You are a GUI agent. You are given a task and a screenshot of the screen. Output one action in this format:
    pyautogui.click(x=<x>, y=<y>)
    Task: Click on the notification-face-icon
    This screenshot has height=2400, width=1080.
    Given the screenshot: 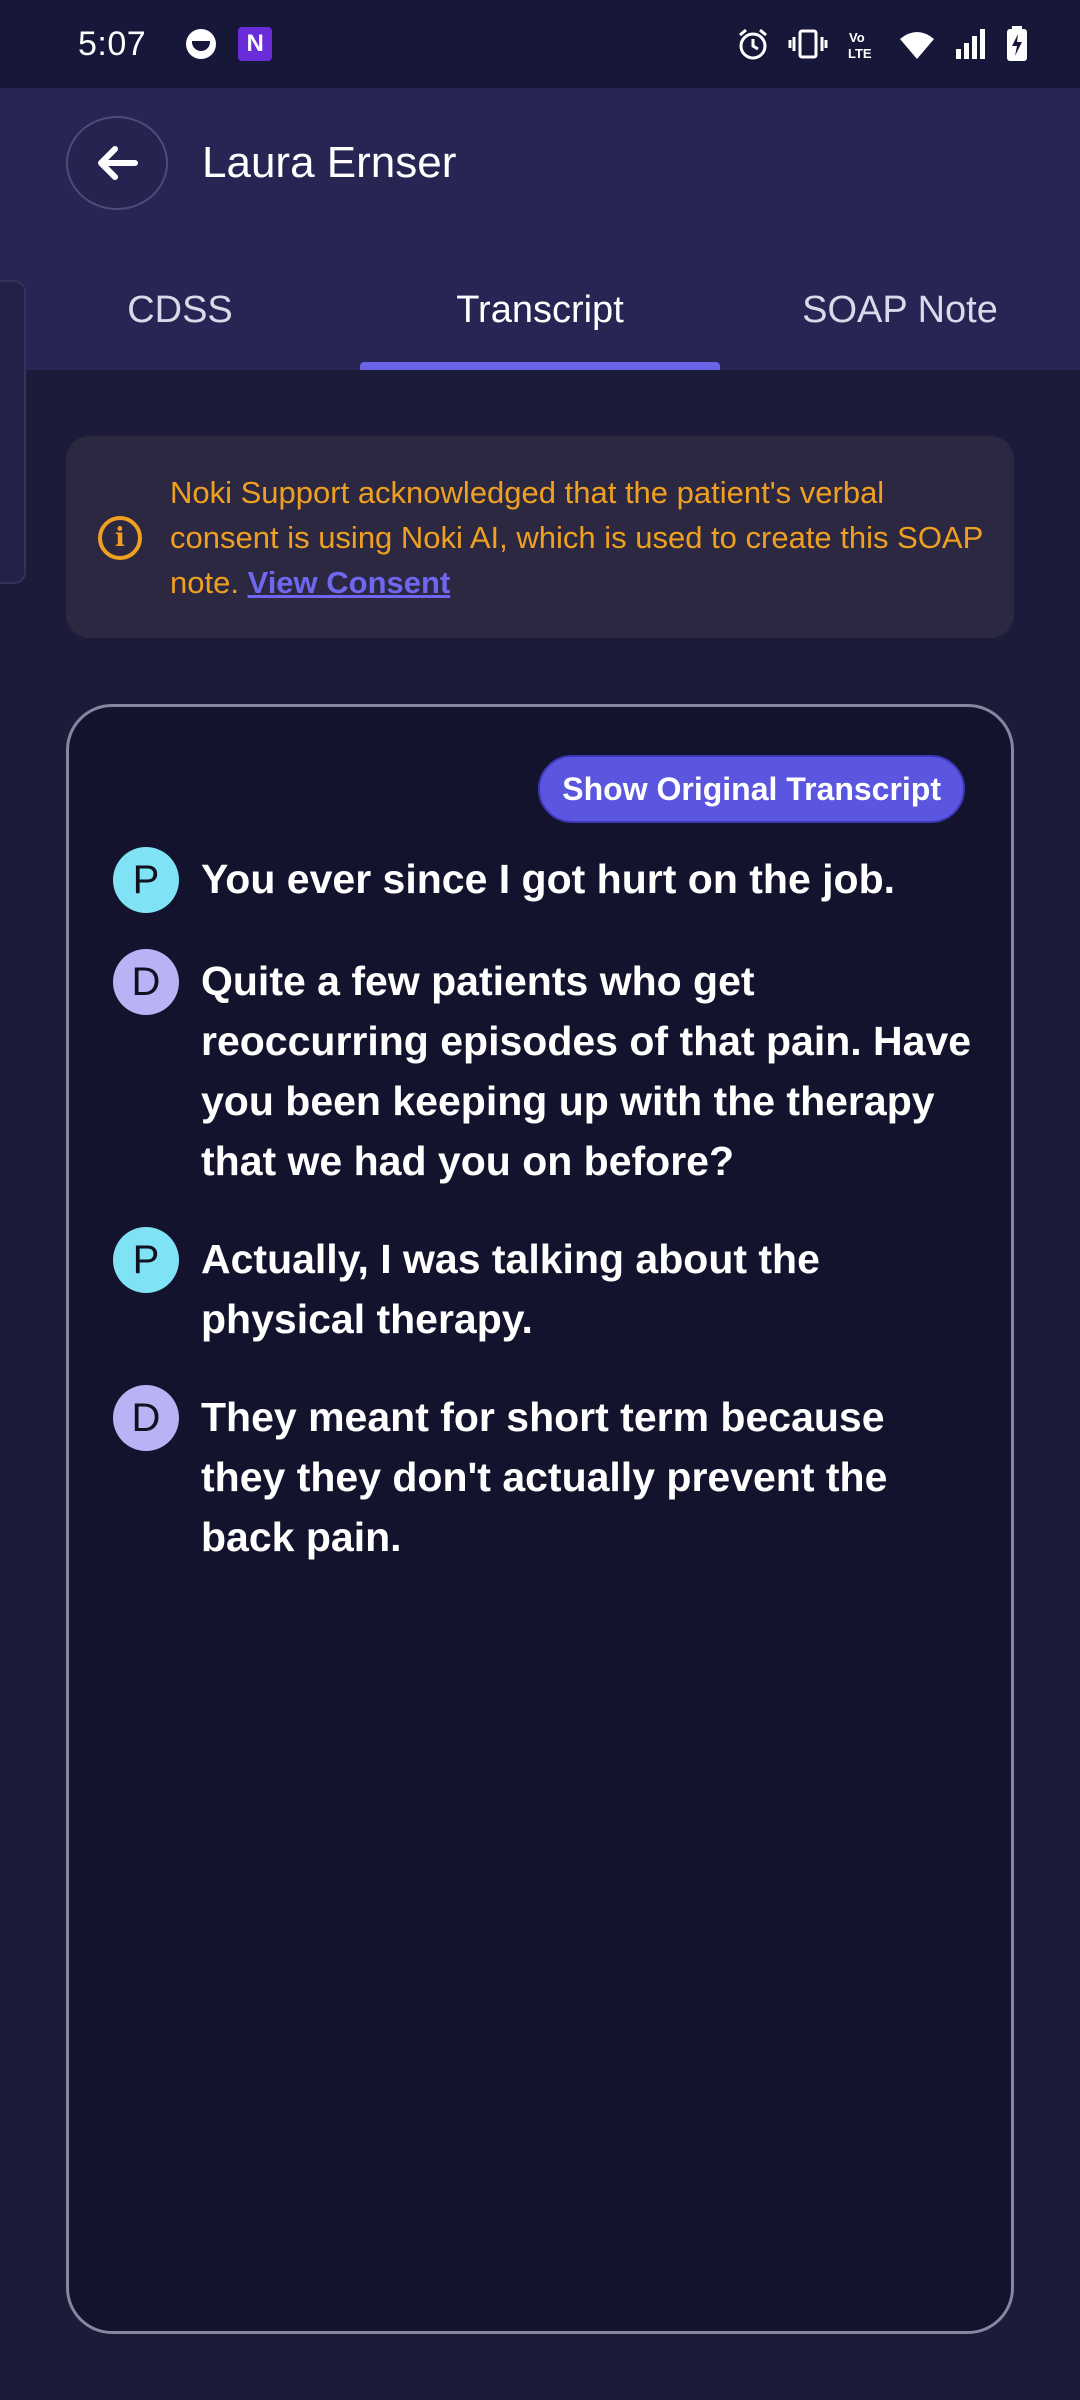 What is the action you would take?
    pyautogui.click(x=201, y=44)
    